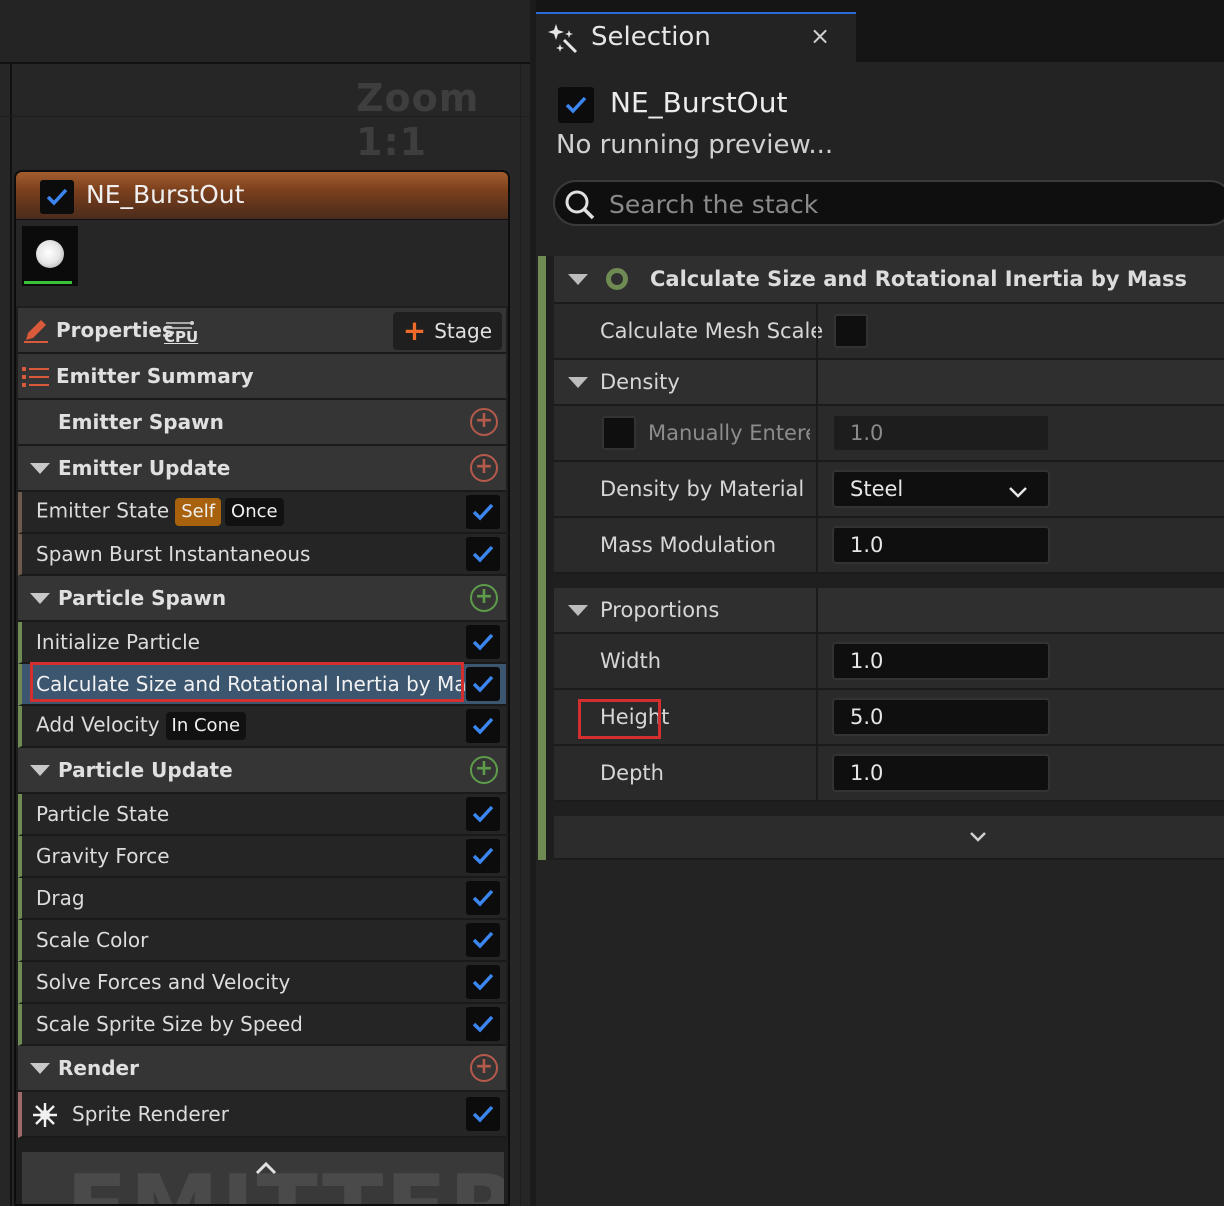 This screenshot has height=1206, width=1224. I want to click on chevron-up-icon, so click(266, 1170).